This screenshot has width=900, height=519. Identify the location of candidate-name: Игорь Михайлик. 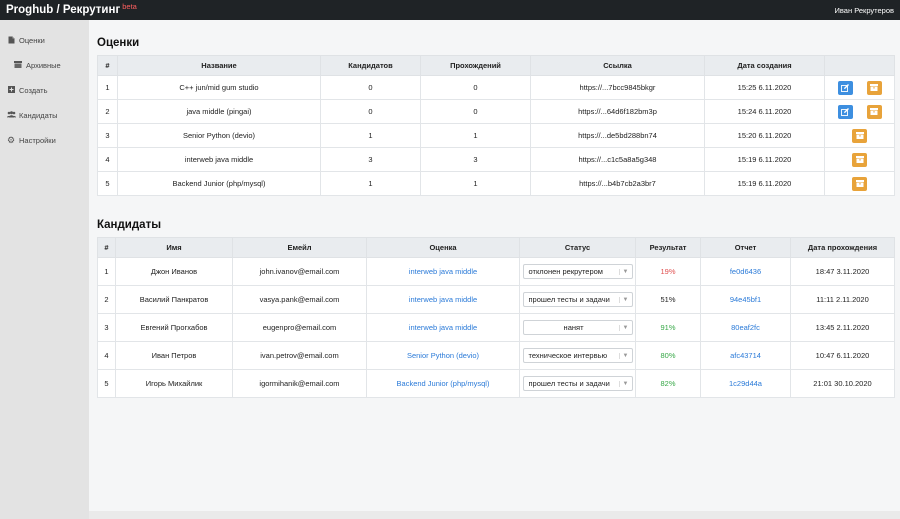
(174, 383).